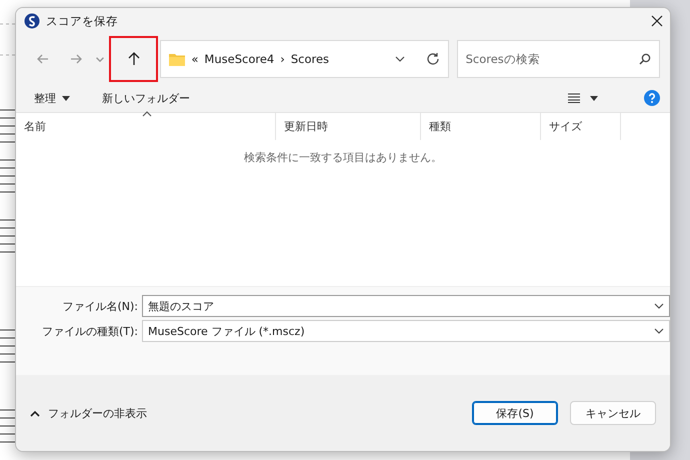 This screenshot has height=460, width=690. Describe the element at coordinates (644, 59) in the screenshot. I see `search-icon` at that location.